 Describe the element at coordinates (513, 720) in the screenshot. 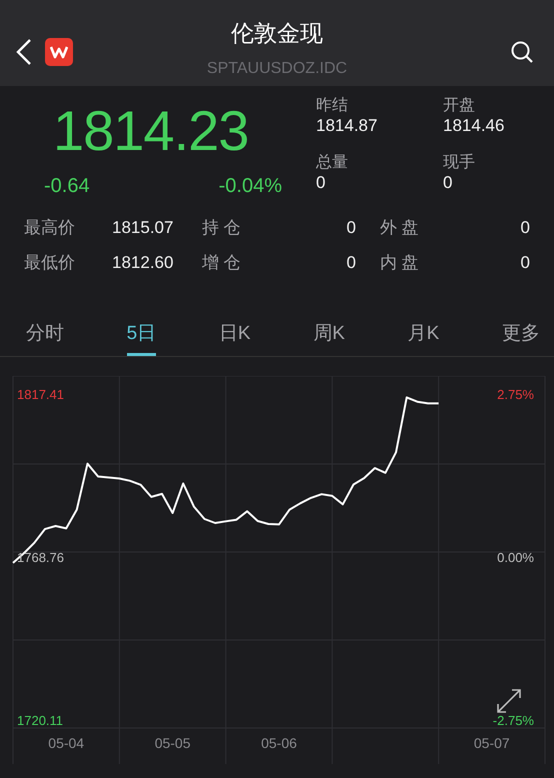

I see `percent-axis-label: -2.75%` at that location.